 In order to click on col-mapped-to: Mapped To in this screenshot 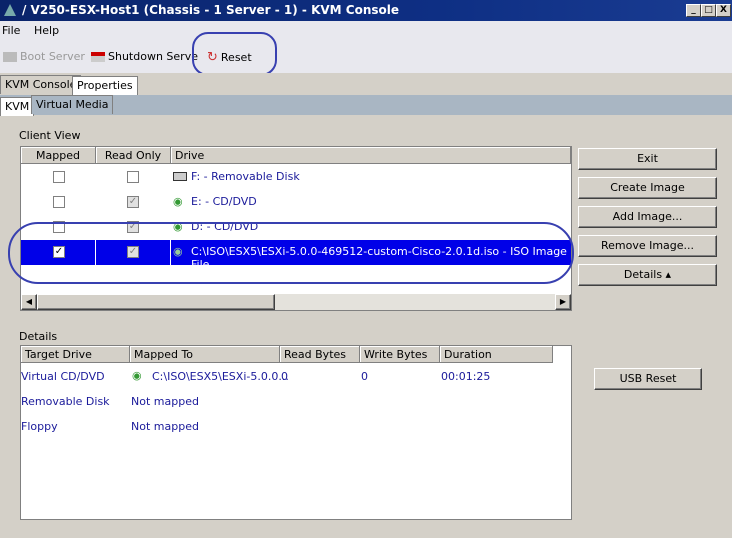, I will do `click(205, 354)`.